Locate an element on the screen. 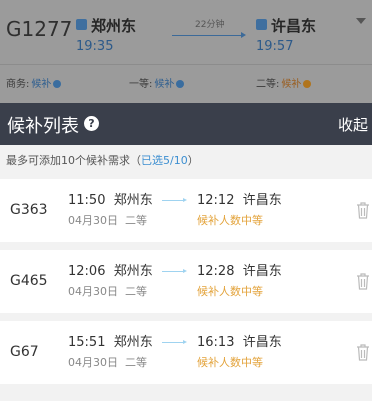 The width and height of the screenshot is (372, 401). bg-train-number: G1277 is located at coordinates (39, 29).